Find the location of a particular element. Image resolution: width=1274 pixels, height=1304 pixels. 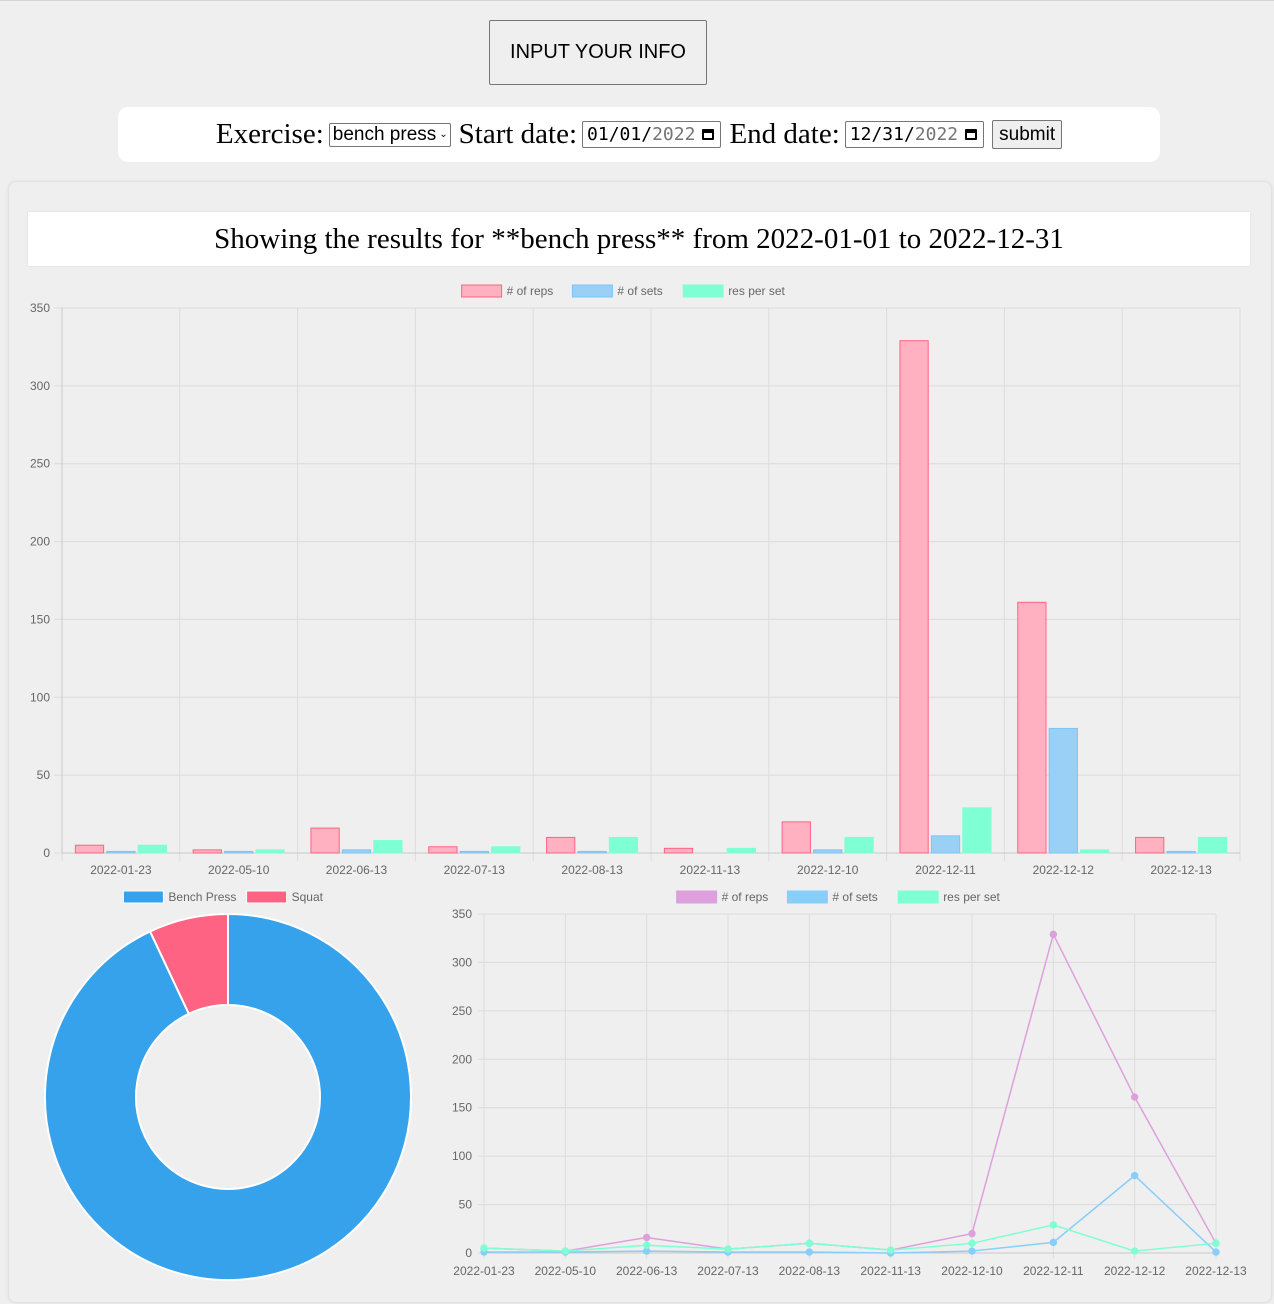

bar-y-tick-label: 300 is located at coordinates (40, 386).